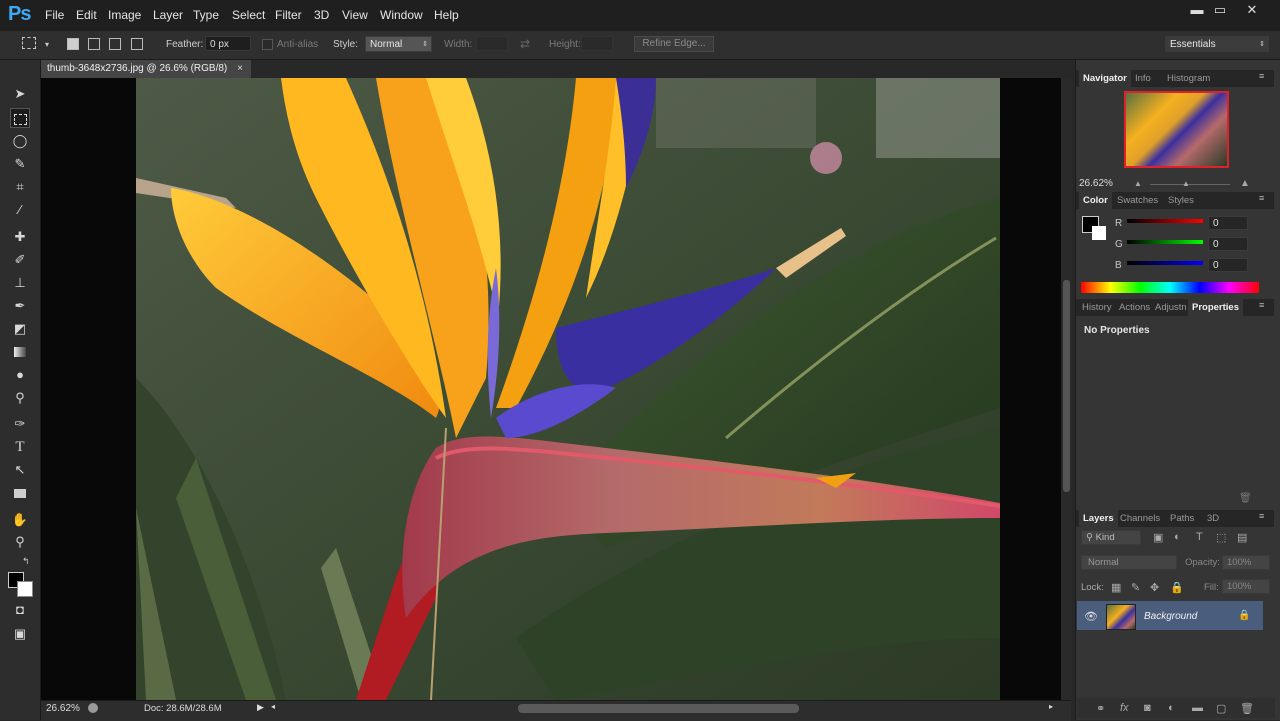 Image resolution: width=1280 pixels, height=721 pixels. Describe the element at coordinates (1096, 183) in the screenshot. I see `navigator-zoom: 26.62%` at that location.